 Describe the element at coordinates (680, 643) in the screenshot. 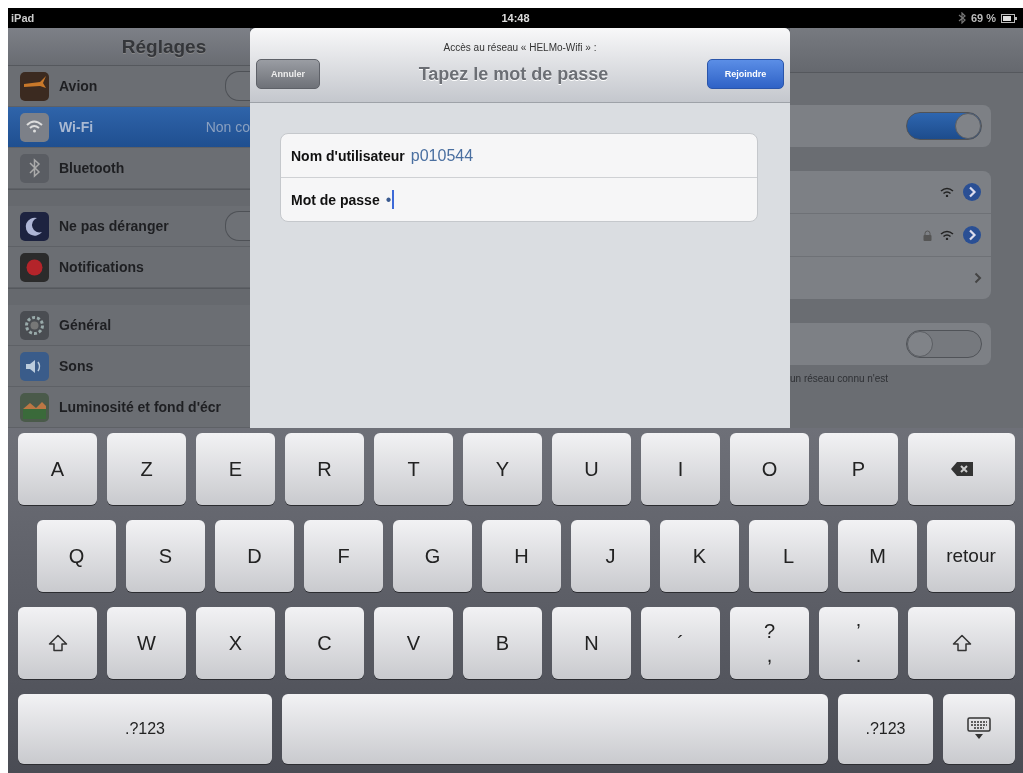

I see `key: ´` at that location.